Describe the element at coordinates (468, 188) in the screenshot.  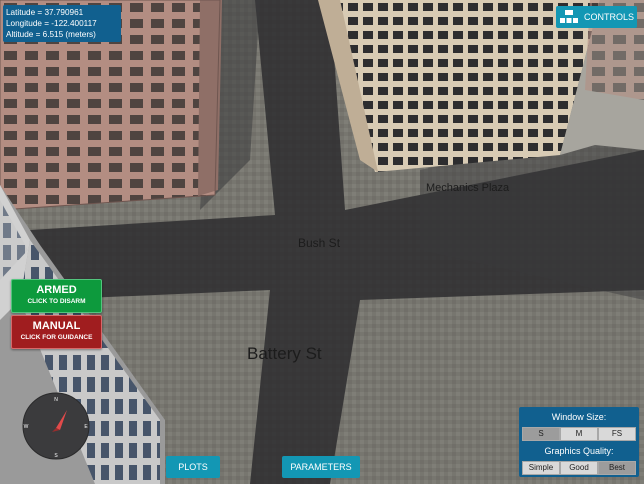
I see `street-label-mechanics-plaza: Mechanics Plaza` at that location.